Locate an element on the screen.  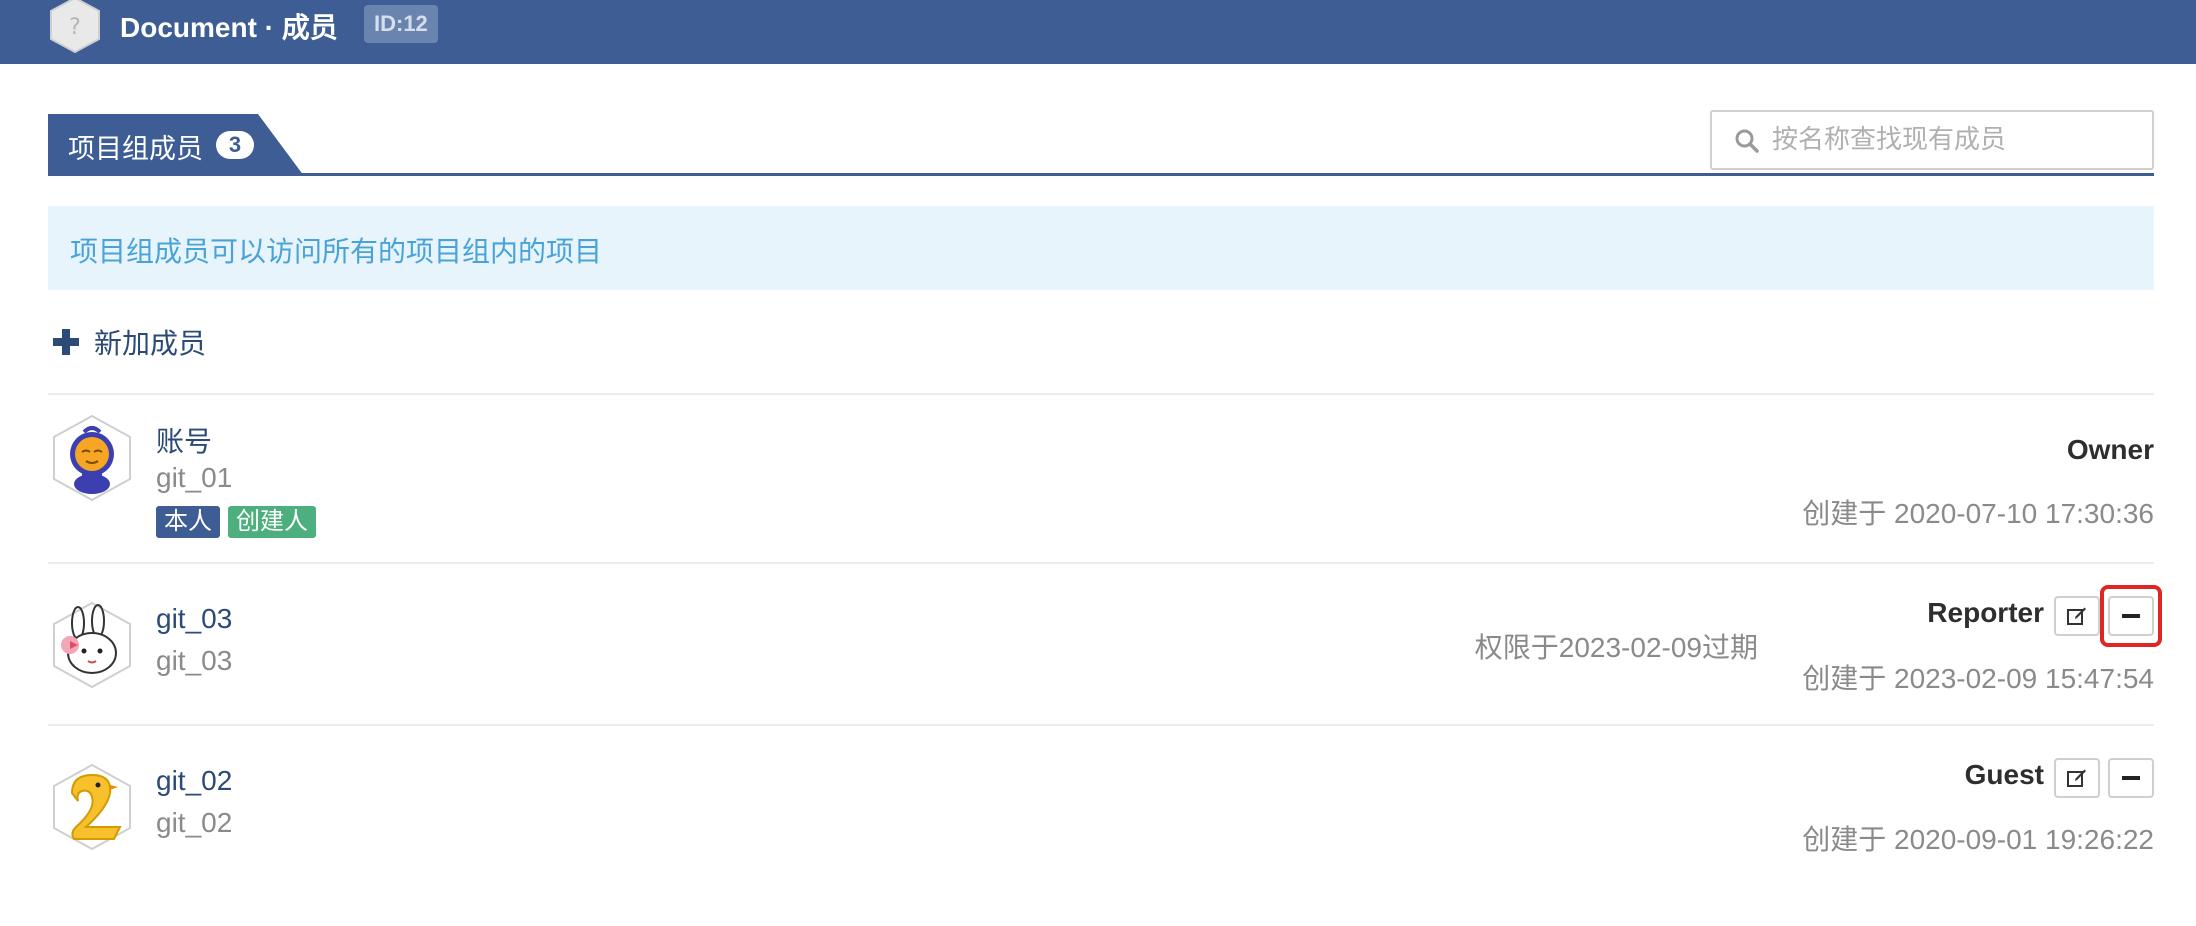
member-name-link: git_03 is located at coordinates (194, 619).